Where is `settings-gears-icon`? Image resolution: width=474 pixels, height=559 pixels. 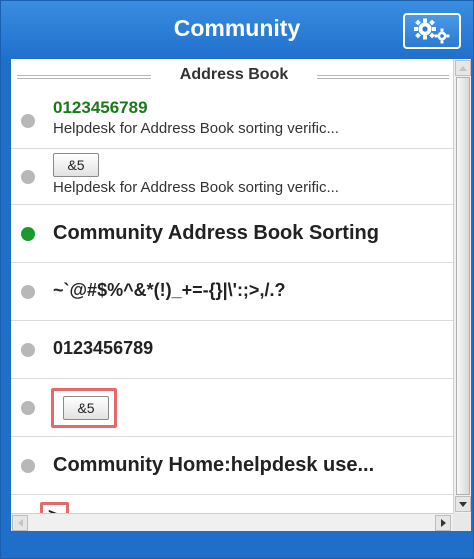 settings-gears-icon is located at coordinates (432, 31).